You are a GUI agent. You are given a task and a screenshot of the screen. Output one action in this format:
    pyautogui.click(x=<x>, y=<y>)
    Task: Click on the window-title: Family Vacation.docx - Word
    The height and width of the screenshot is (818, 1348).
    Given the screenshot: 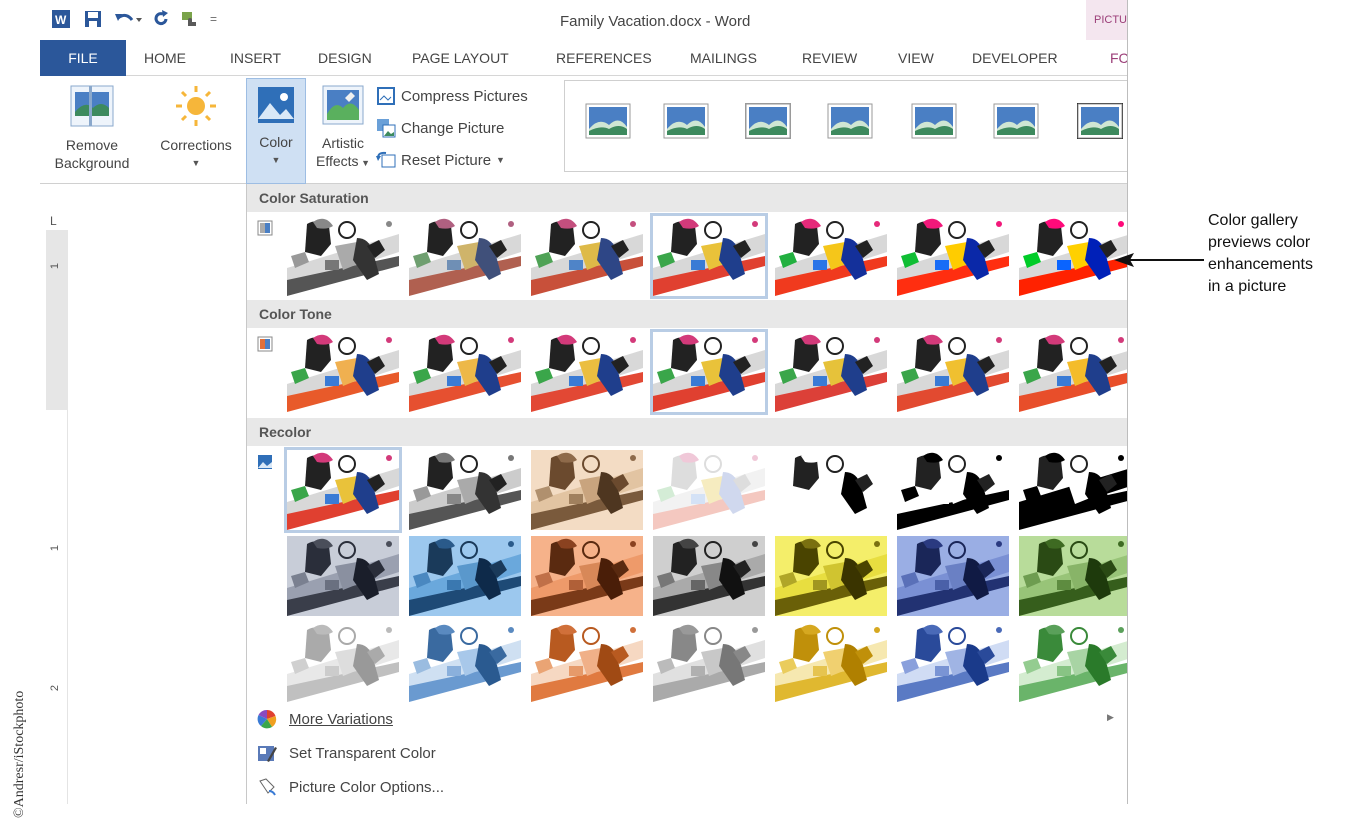 What is the action you would take?
    pyautogui.click(x=655, y=21)
    